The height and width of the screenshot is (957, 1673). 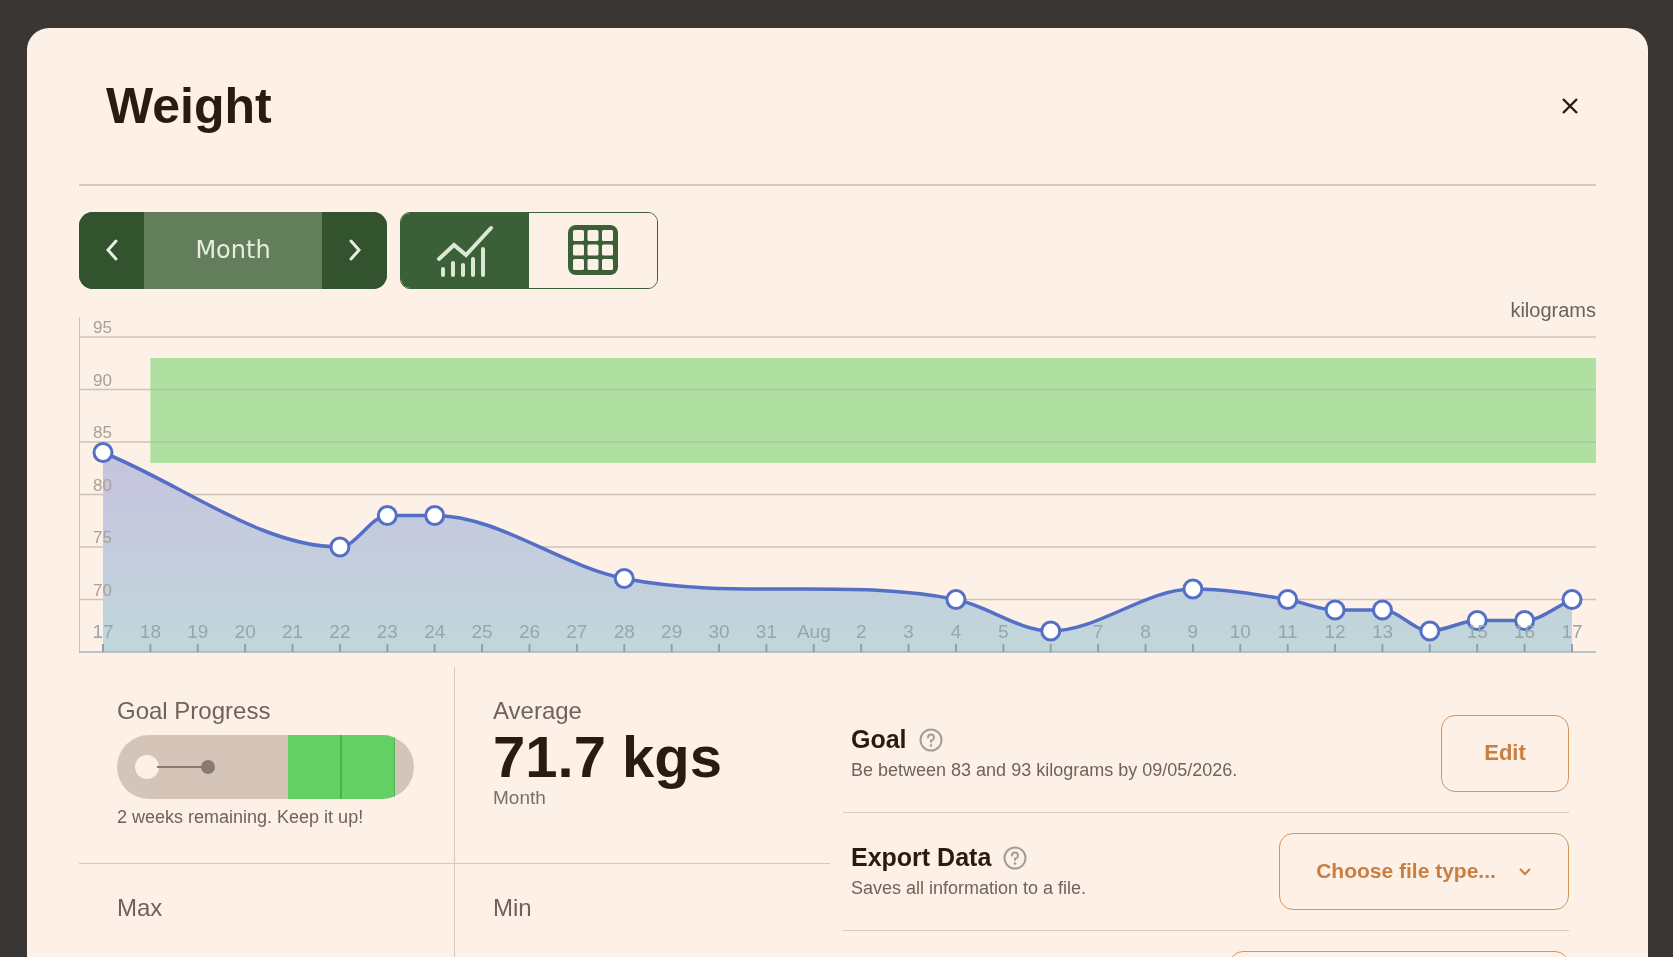 What do you see at coordinates (969, 888) in the screenshot?
I see `setting-description: Saves all information to a file.` at bounding box center [969, 888].